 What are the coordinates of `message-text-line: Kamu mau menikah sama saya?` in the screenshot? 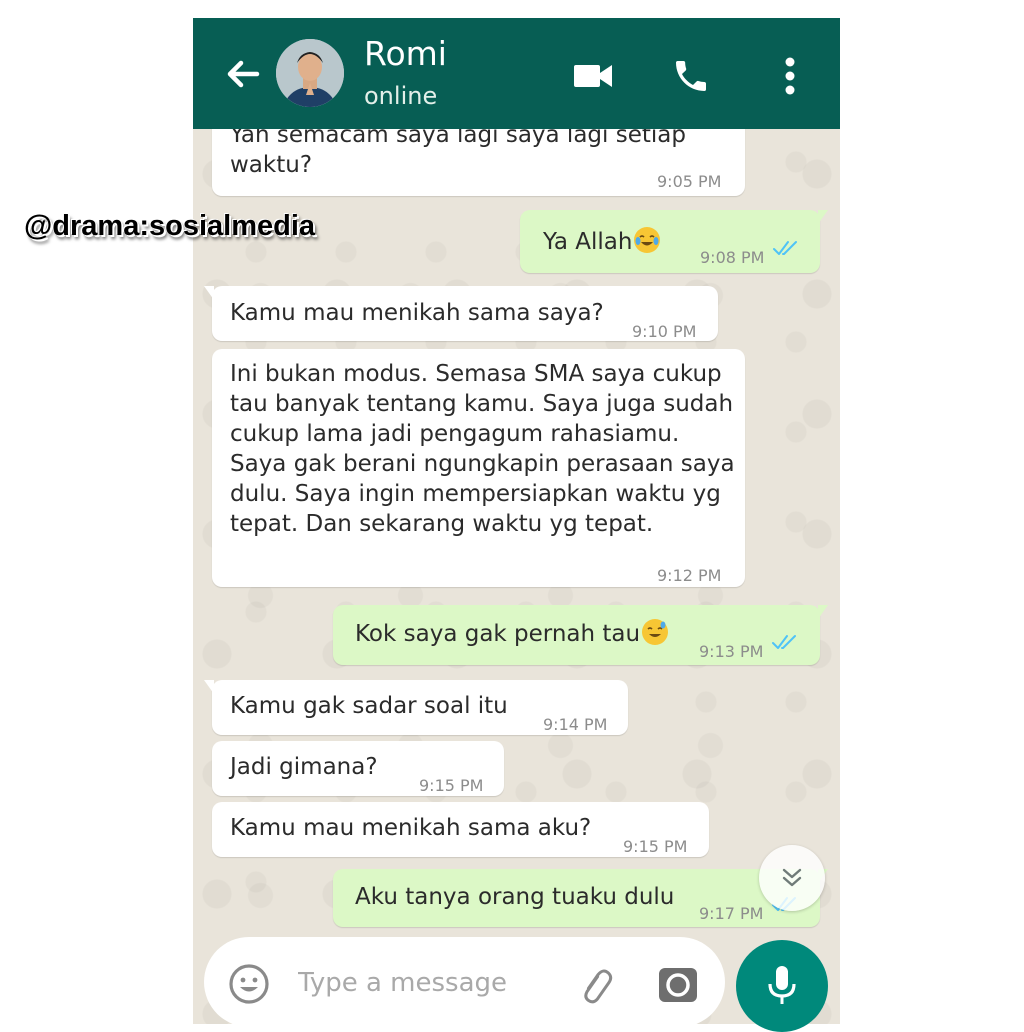 It's located at (417, 313).